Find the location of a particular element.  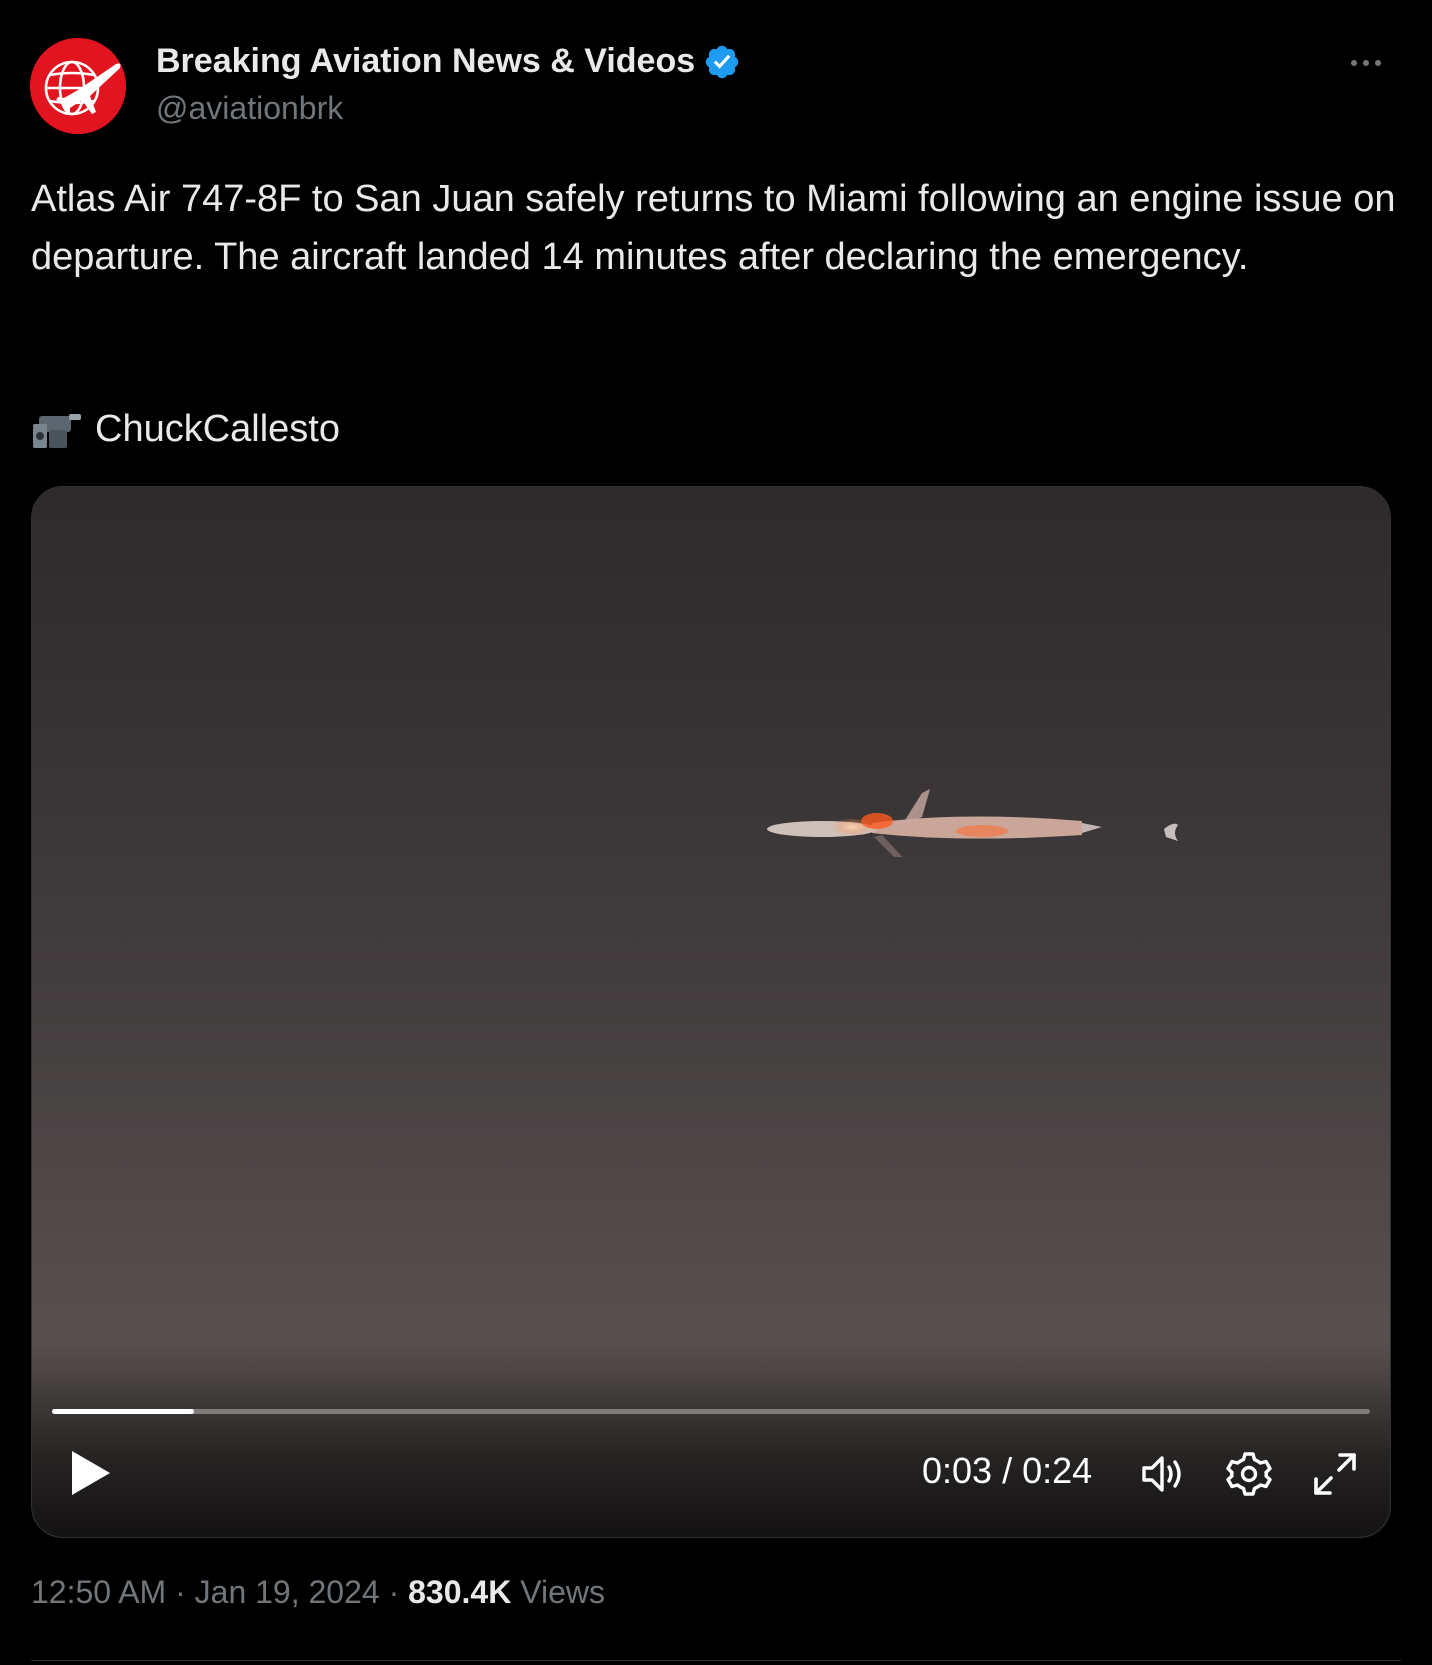

tweet-date: Jan 19, 2024 is located at coordinates (287, 1592).